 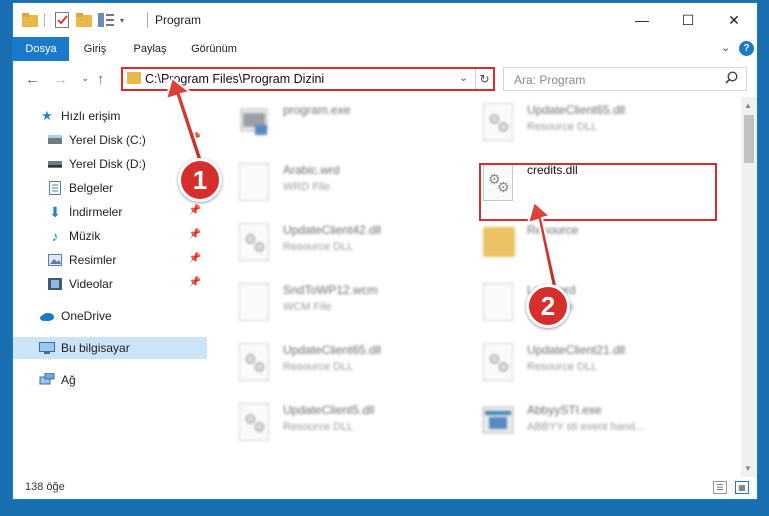 I want to click on file-name: Resource, so click(x=553, y=230).